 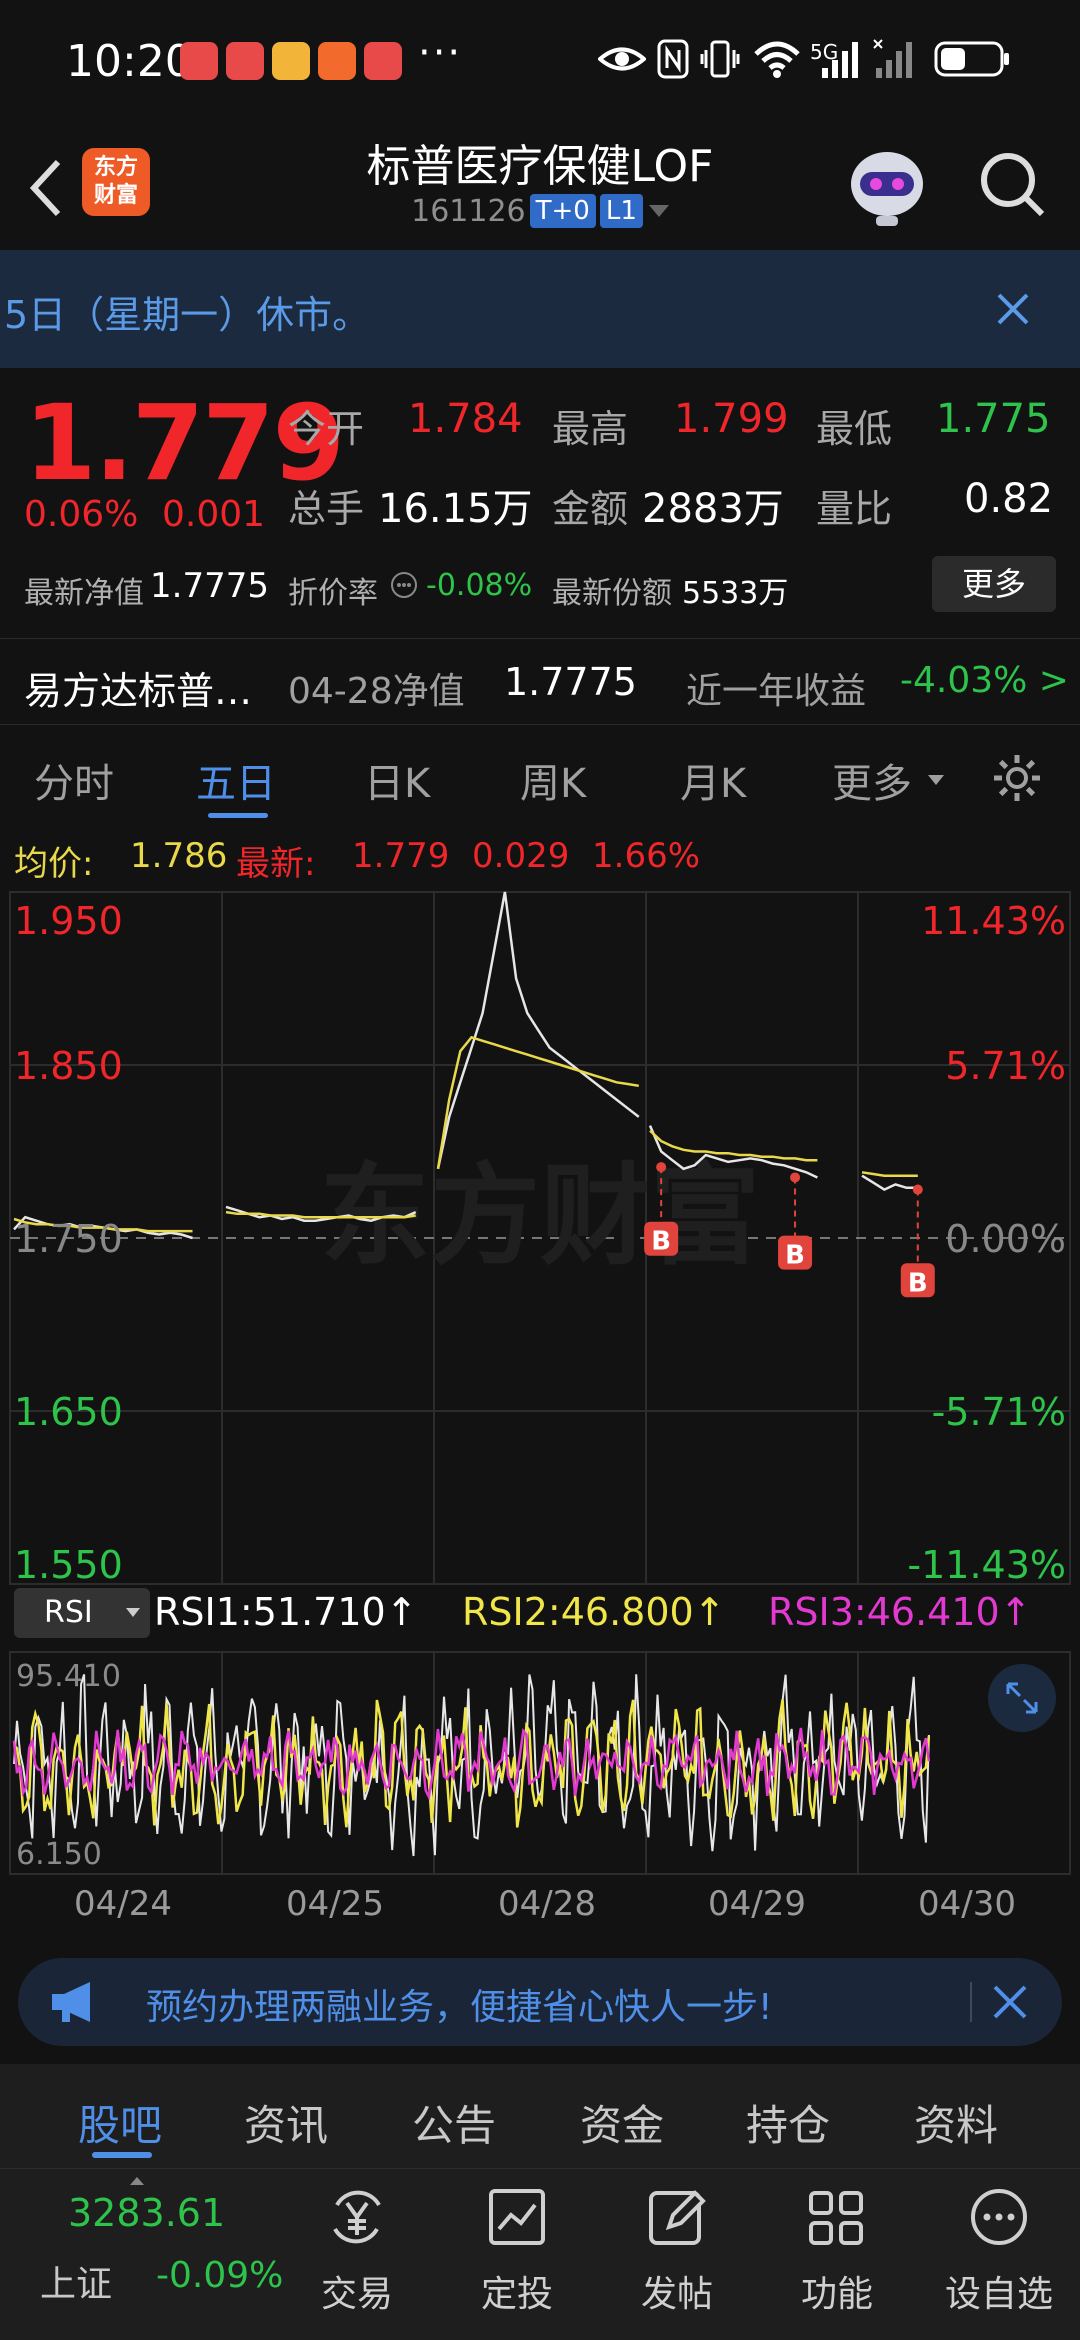 I want to click on volume-ratio-label: 量比, so click(x=854, y=509).